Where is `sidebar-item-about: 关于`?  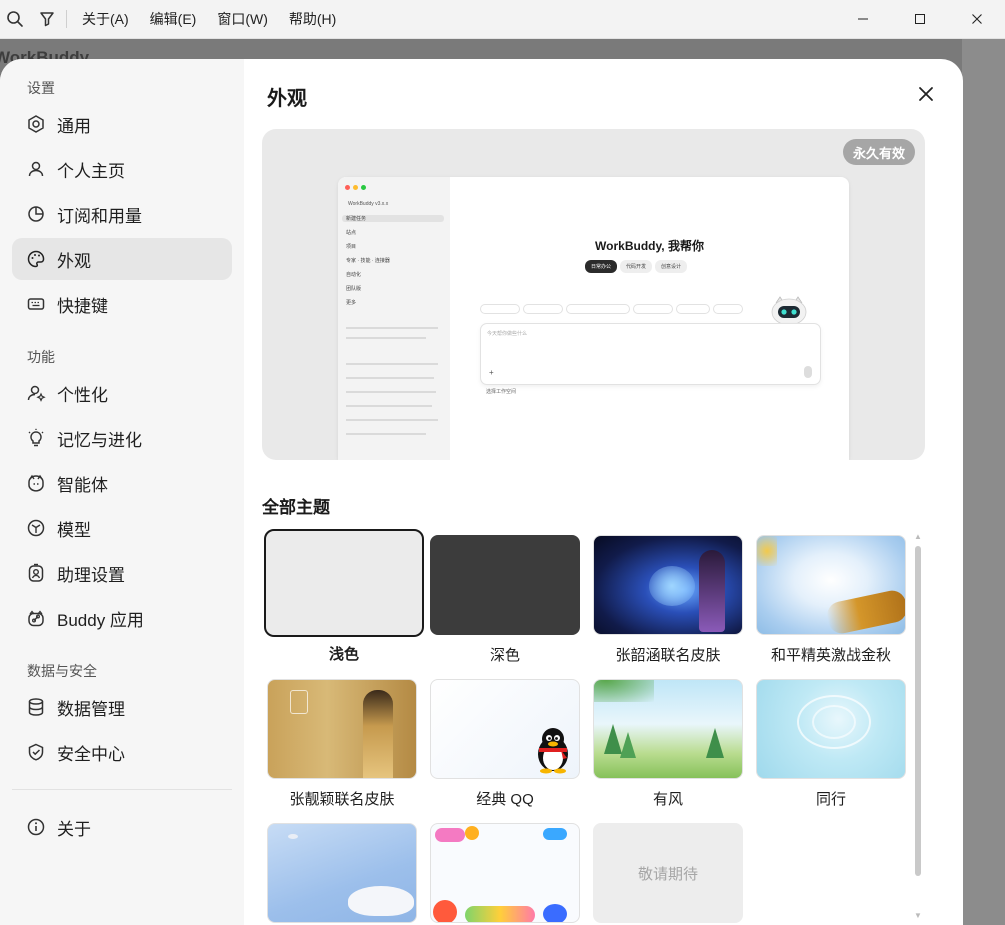
sidebar-item-about: 关于 is located at coordinates (122, 827).